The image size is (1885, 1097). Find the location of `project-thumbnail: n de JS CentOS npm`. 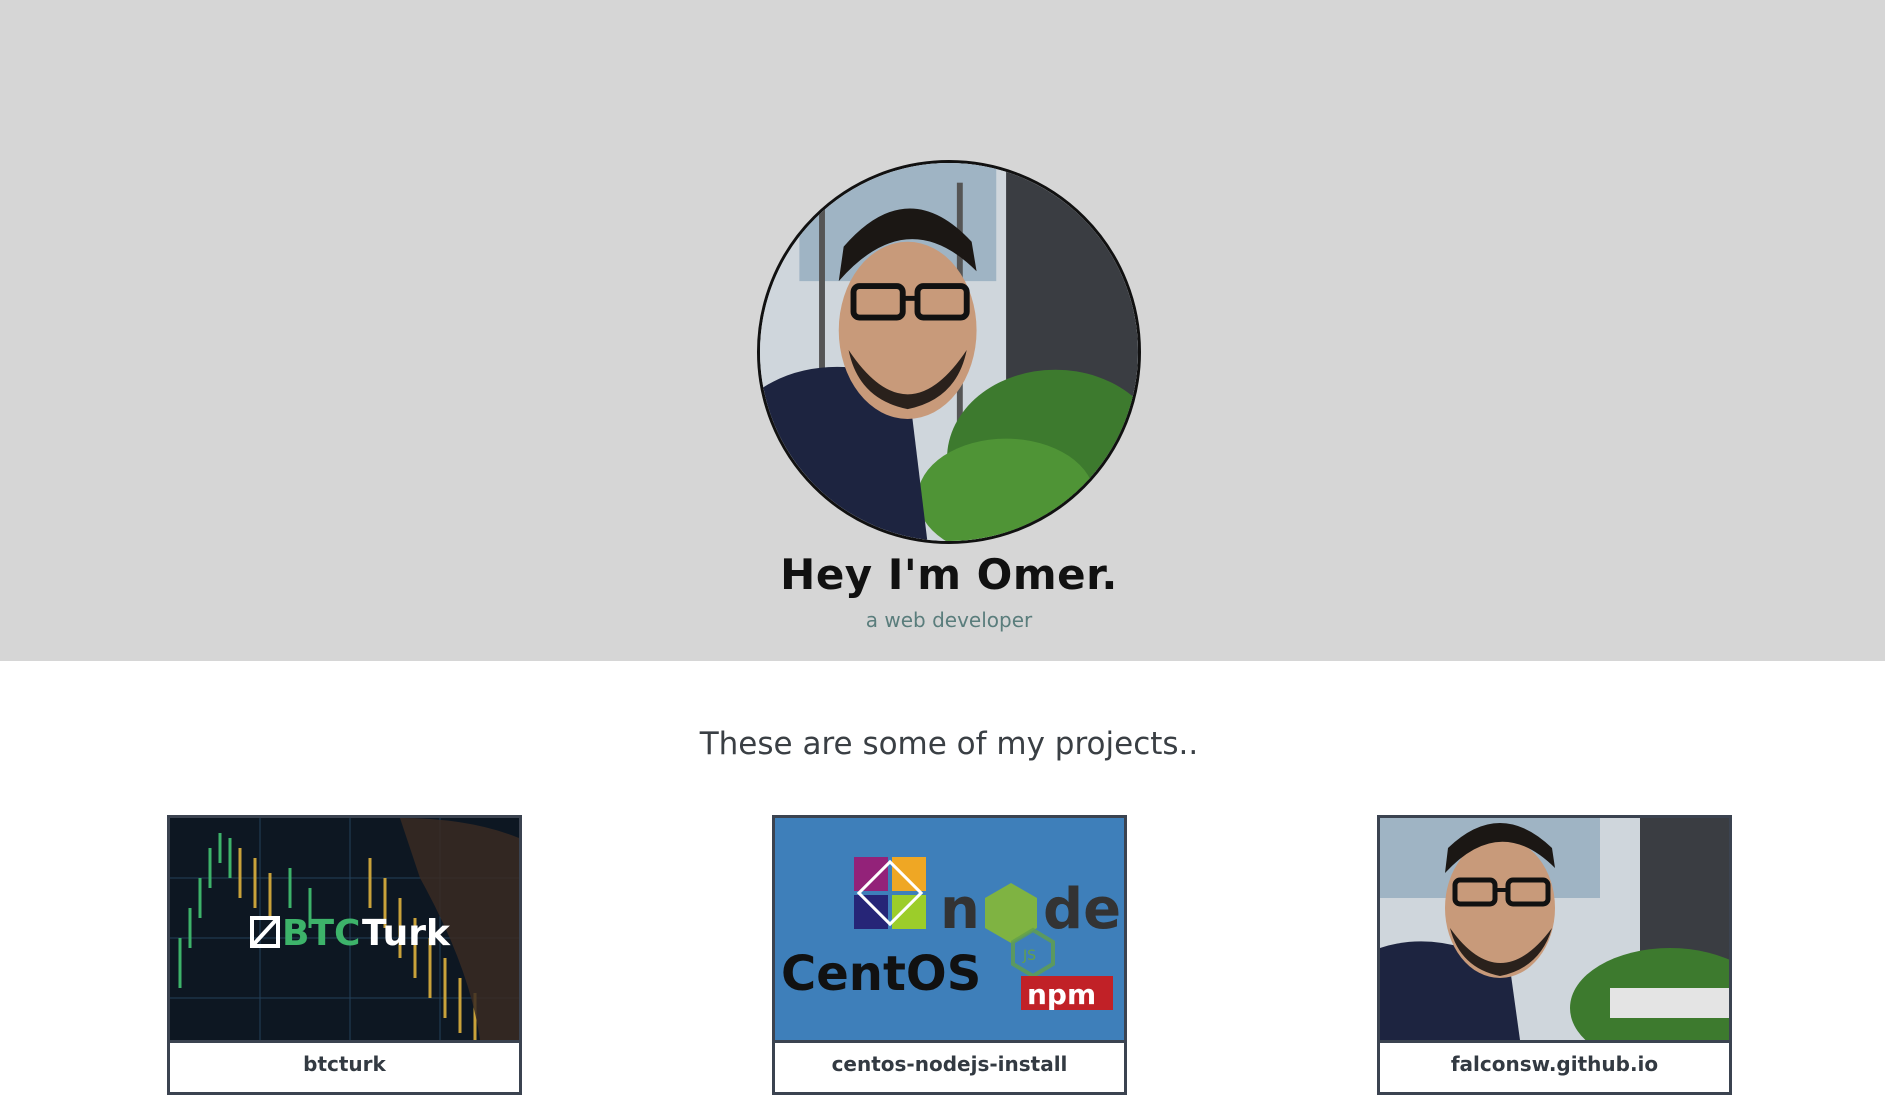

project-thumbnail: n de JS CentOS npm is located at coordinates (949, 930).